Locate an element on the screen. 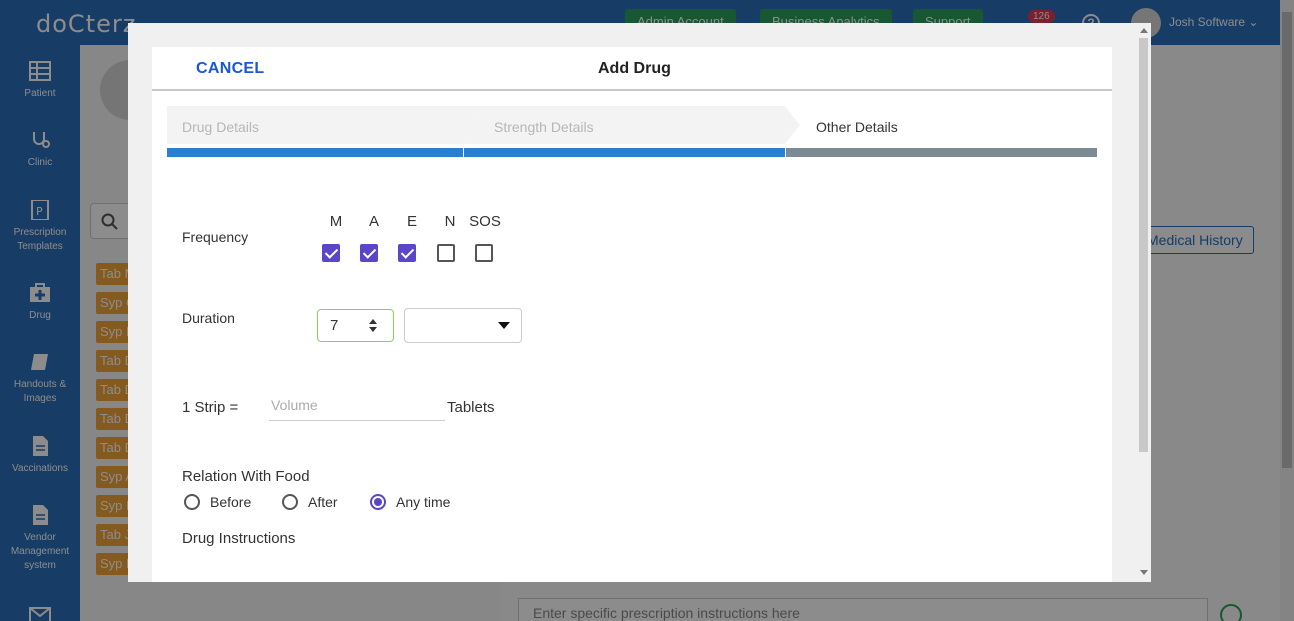  food-before-label: Before is located at coordinates (230, 502).